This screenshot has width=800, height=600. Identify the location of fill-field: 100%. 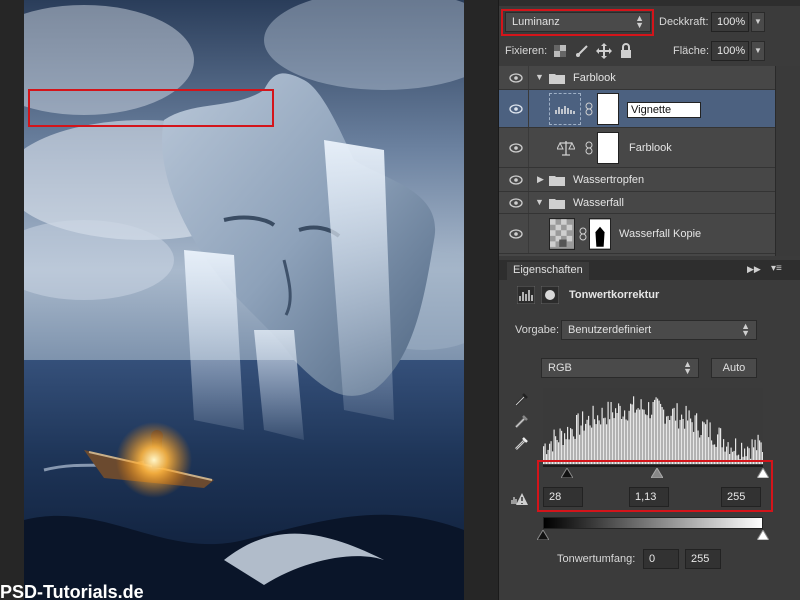
(730, 51).